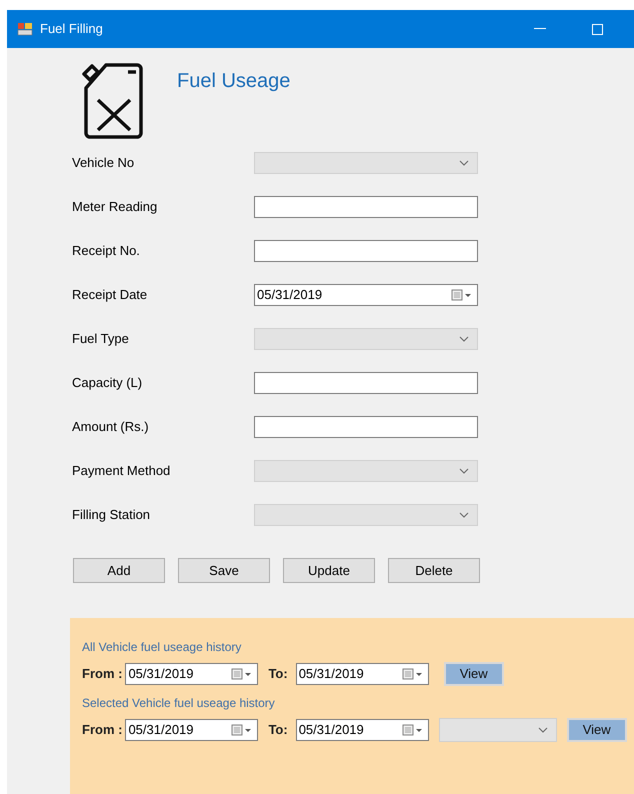 The width and height of the screenshot is (634, 794). What do you see at coordinates (122, 471) in the screenshot?
I see `field-label: Payment Method` at bounding box center [122, 471].